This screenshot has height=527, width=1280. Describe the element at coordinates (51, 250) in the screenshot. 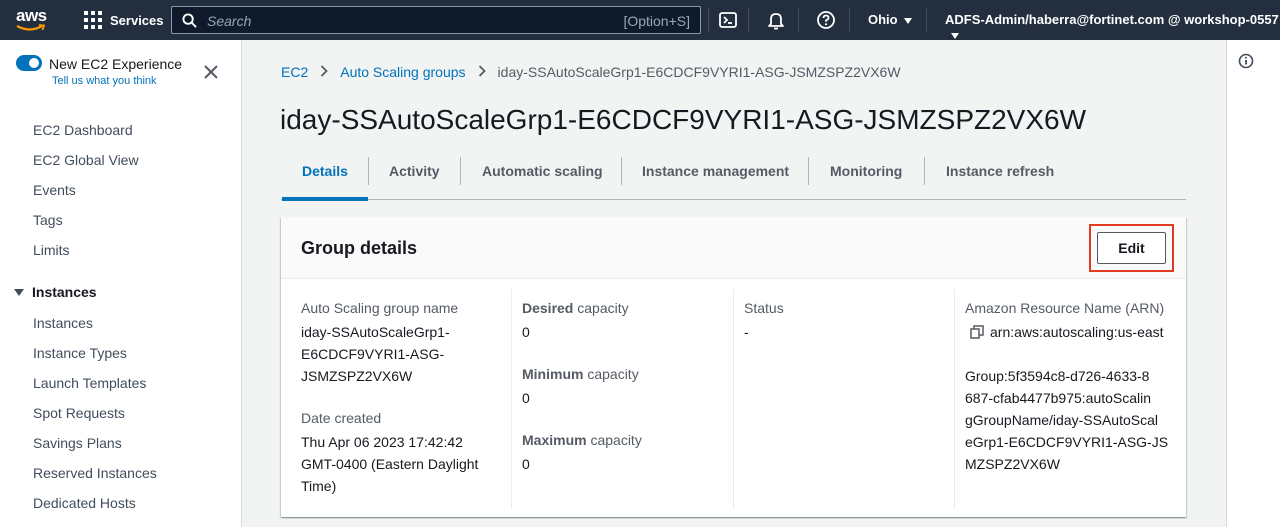

I see `sidebar-item-limits: Limits` at that location.